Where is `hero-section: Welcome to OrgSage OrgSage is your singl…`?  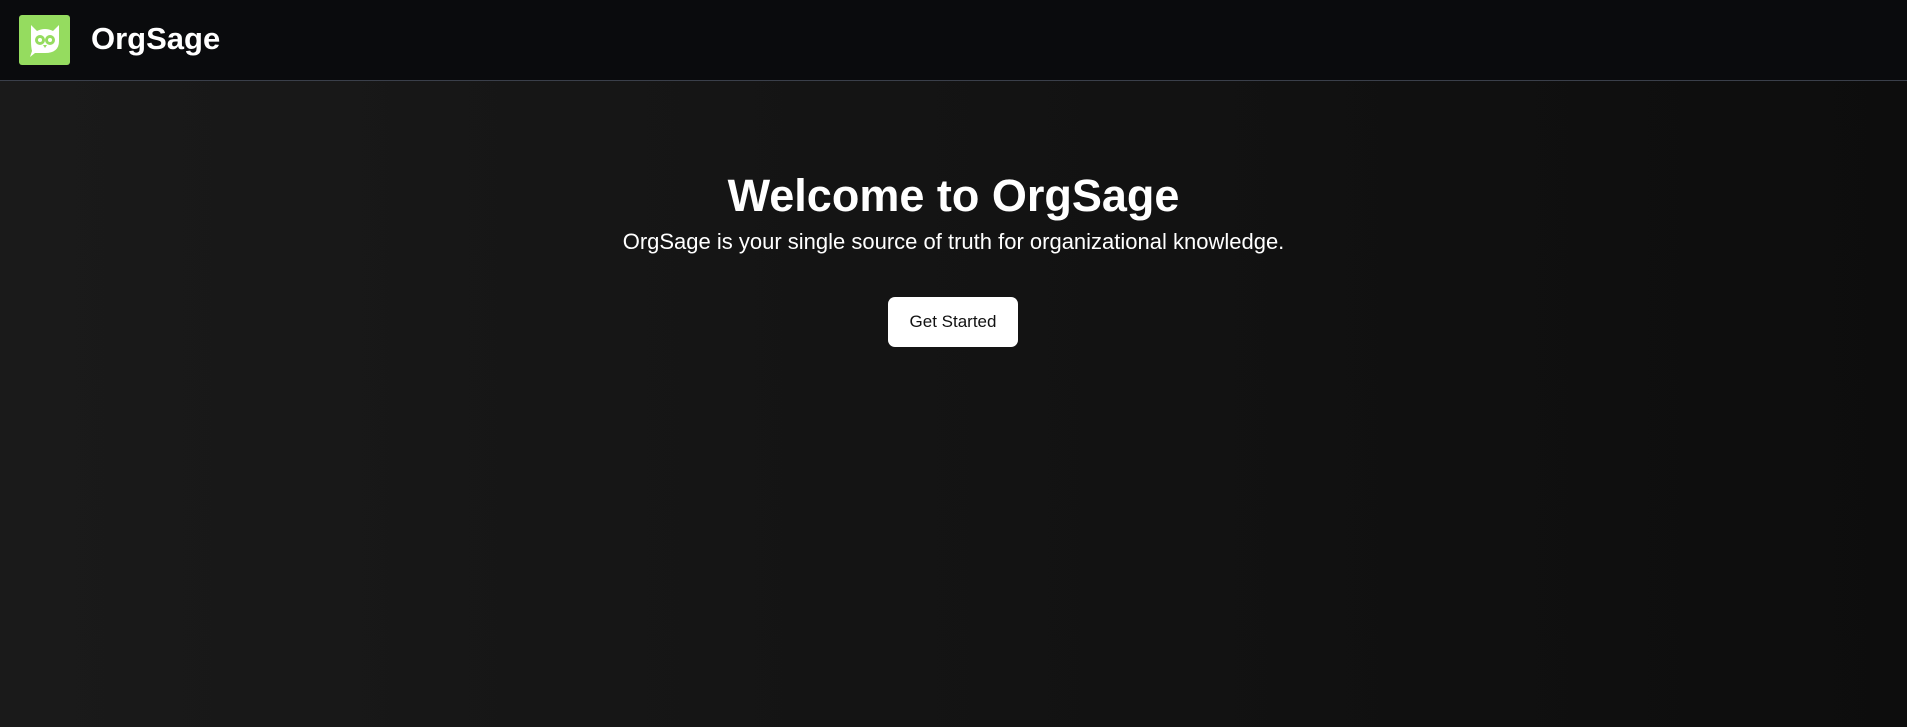
hero-section: Welcome to OrgSage OrgSage is your singl… is located at coordinates (953, 211).